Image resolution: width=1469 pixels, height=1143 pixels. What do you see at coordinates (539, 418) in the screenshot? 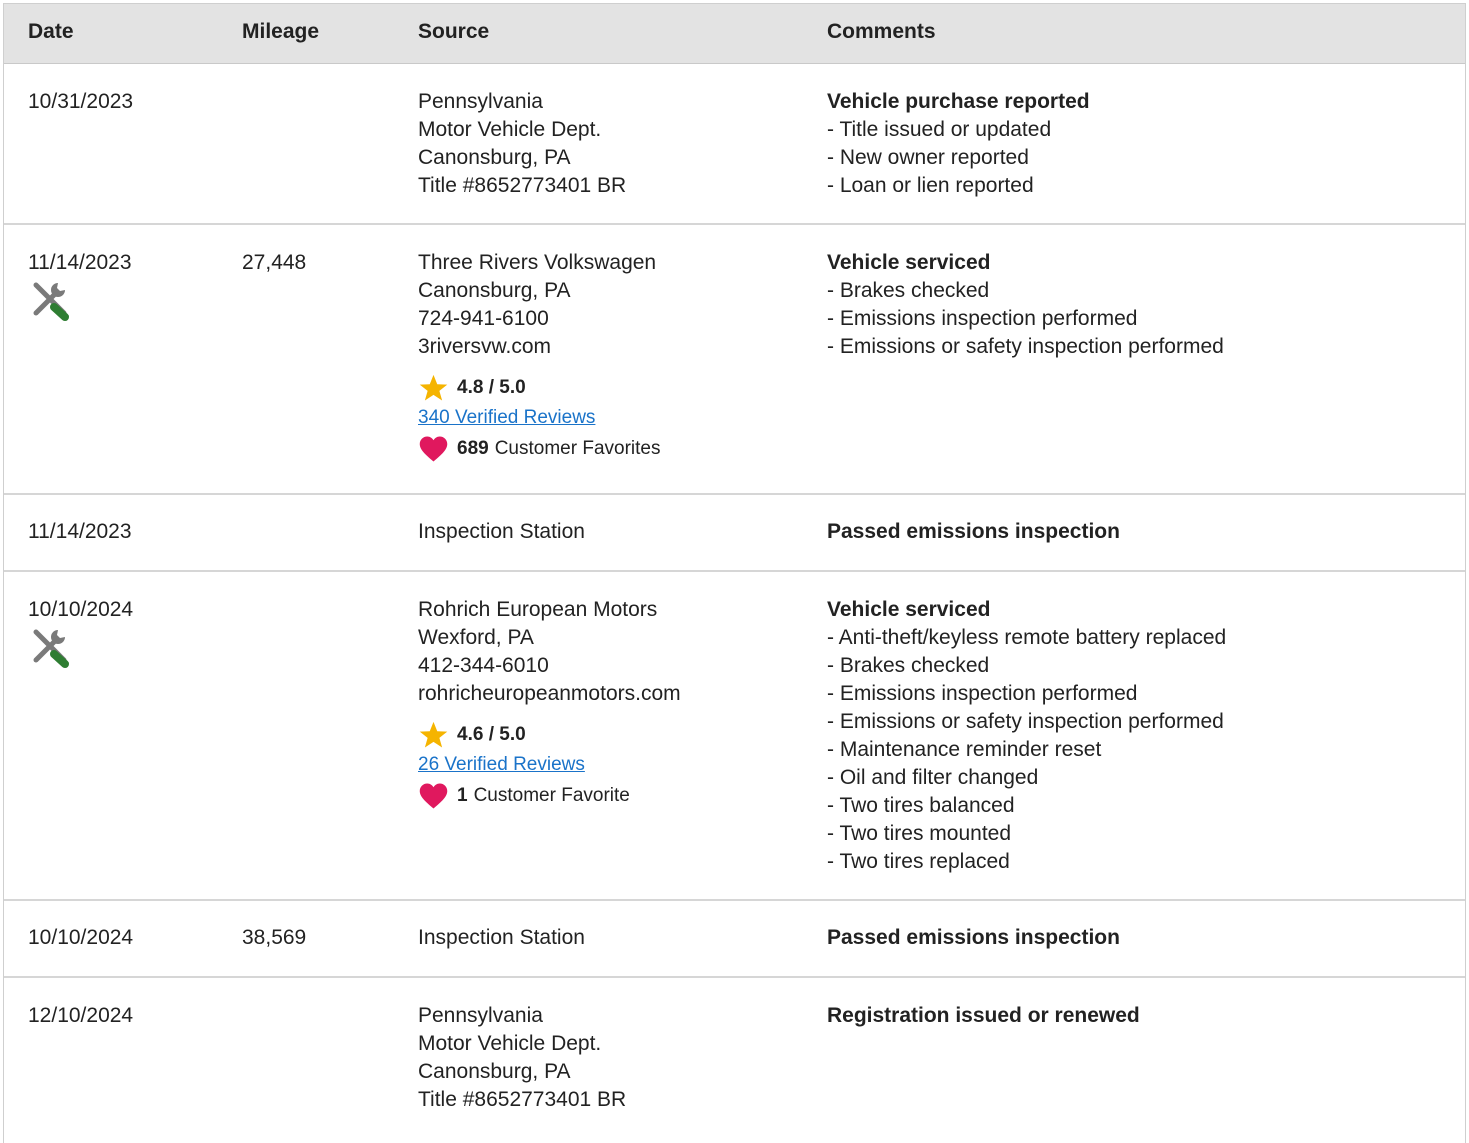
I see `verified-reviews-link: 340 Verified Reviews` at bounding box center [539, 418].